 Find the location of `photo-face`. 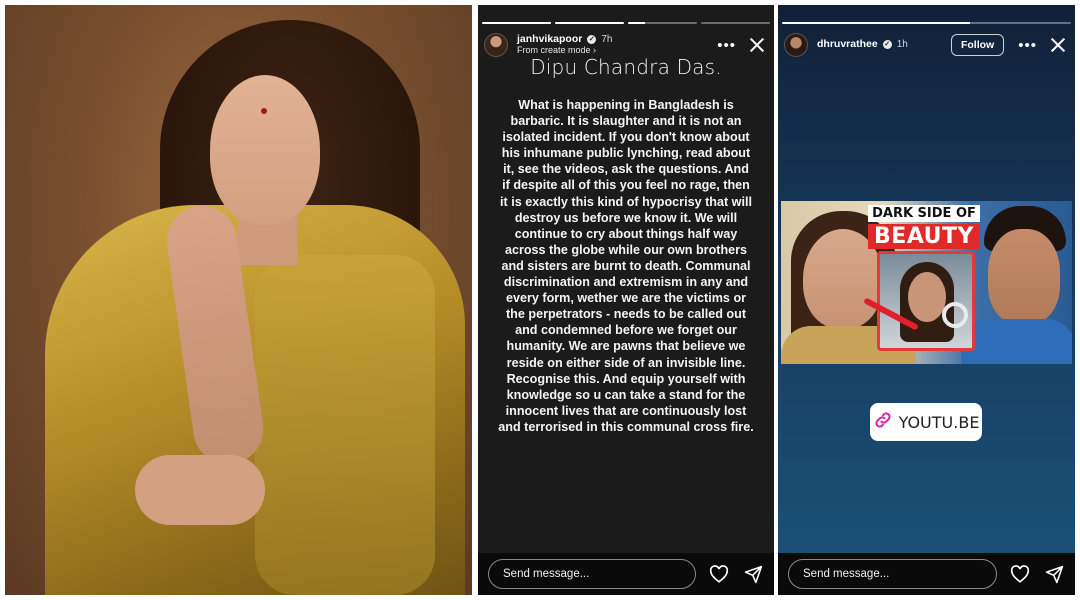

photo-face is located at coordinates (265, 150).